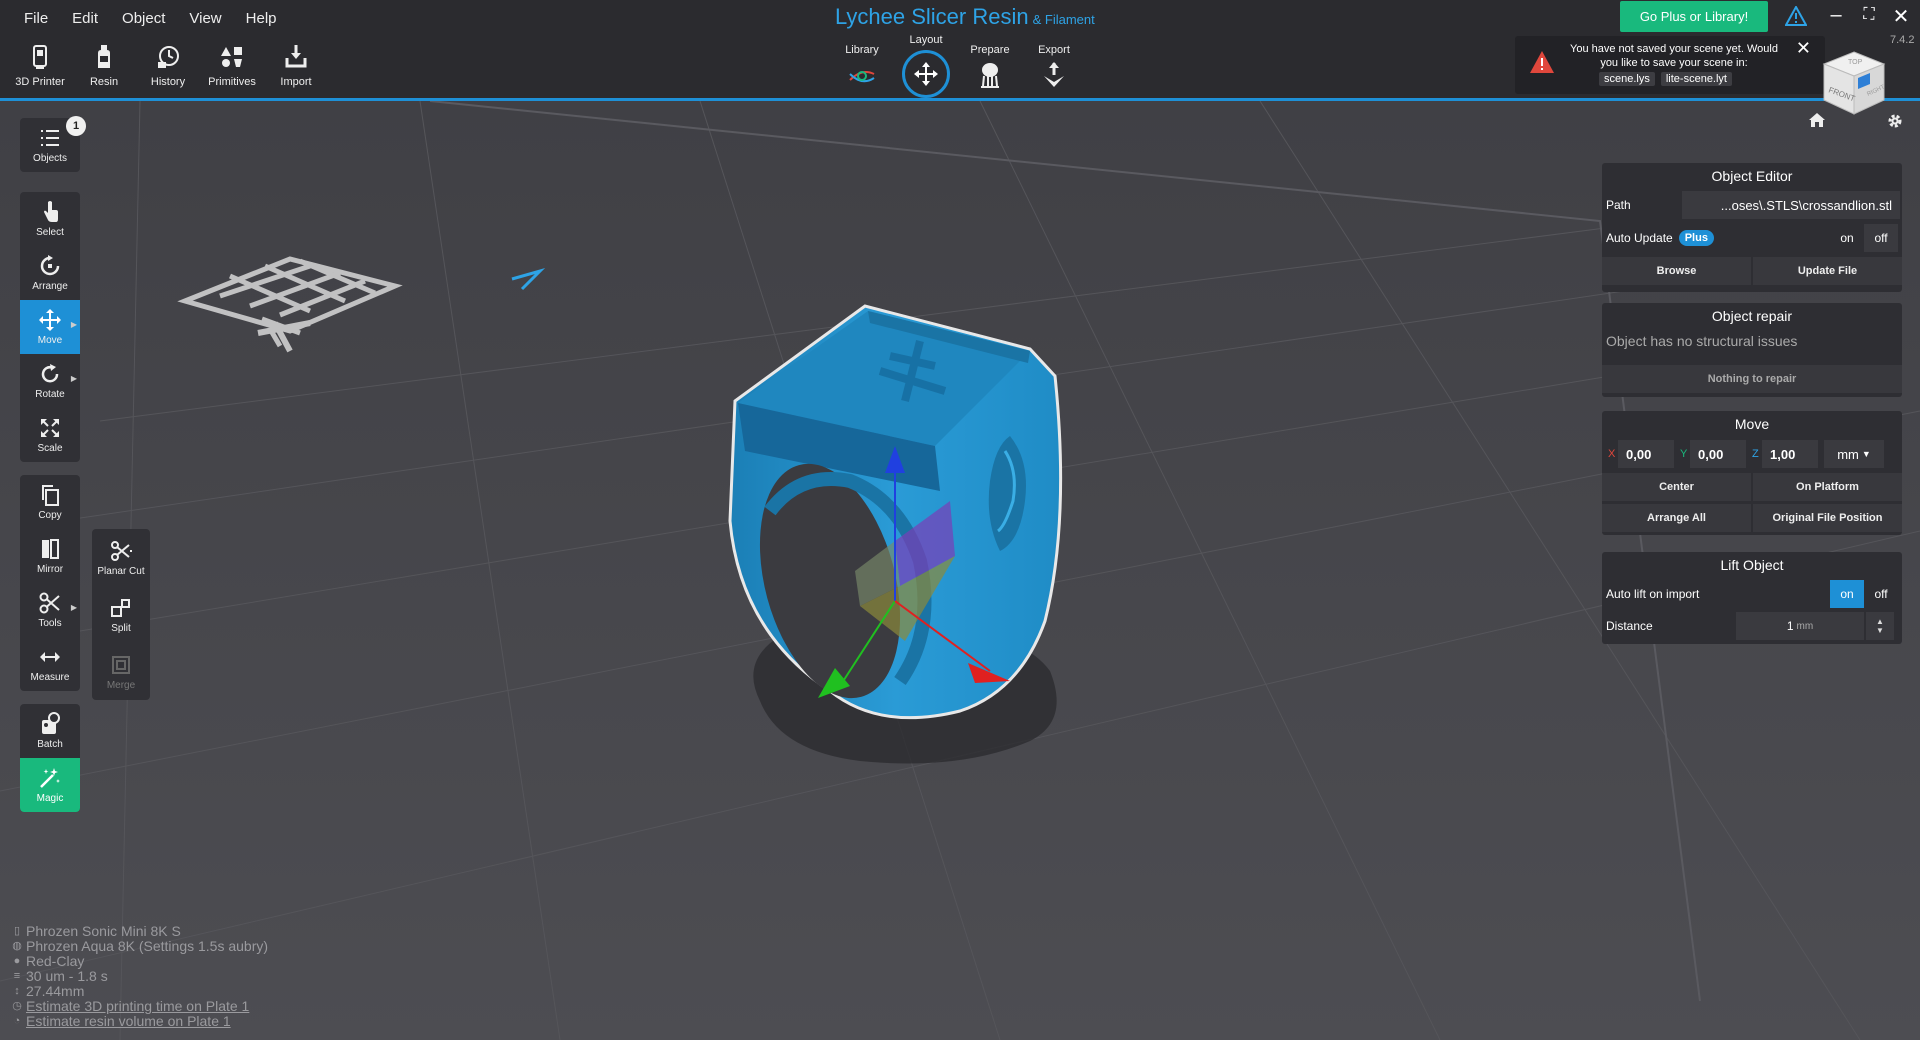 The width and height of the screenshot is (1920, 1040). Describe the element at coordinates (50, 664) in the screenshot. I see `measure-button: Measure` at that location.